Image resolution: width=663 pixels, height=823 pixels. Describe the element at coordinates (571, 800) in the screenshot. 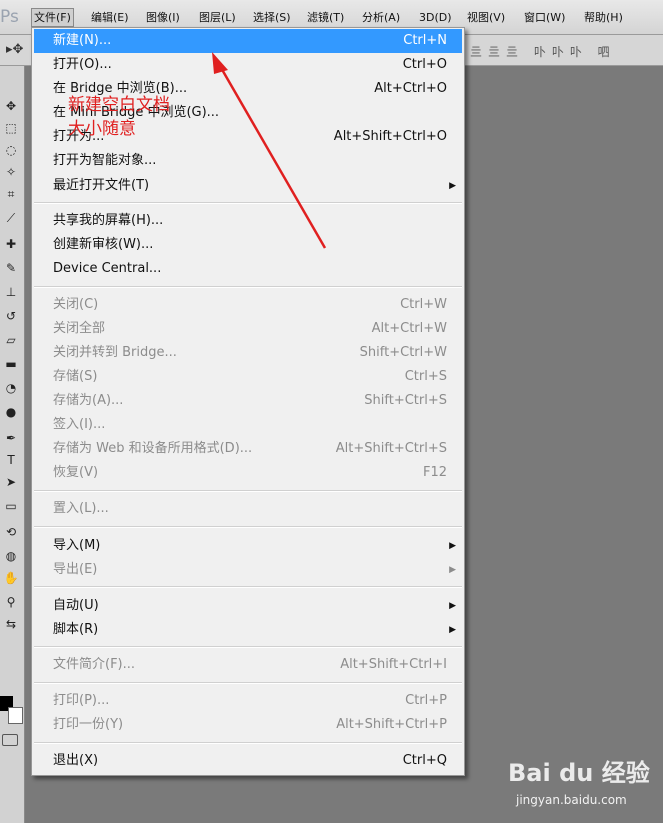

I see `baidu-watermark-url: jingyan.baidu.com` at that location.